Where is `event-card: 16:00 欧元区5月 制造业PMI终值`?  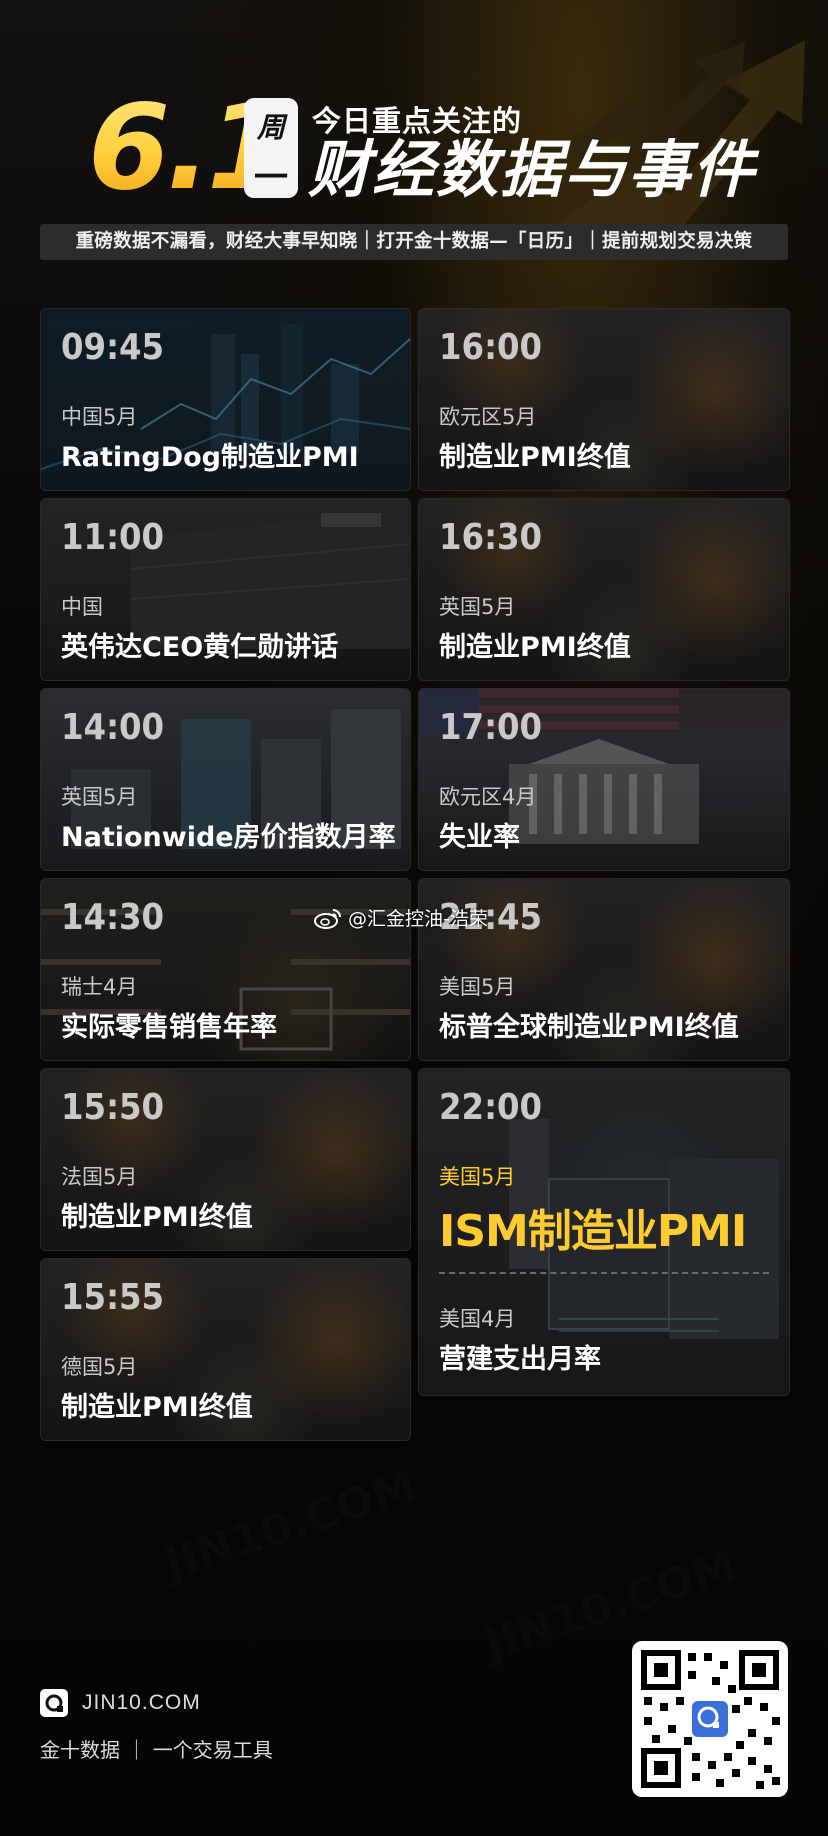
event-card: 16:00 欧元区5月 制造业PMI终值 is located at coordinates (604, 399).